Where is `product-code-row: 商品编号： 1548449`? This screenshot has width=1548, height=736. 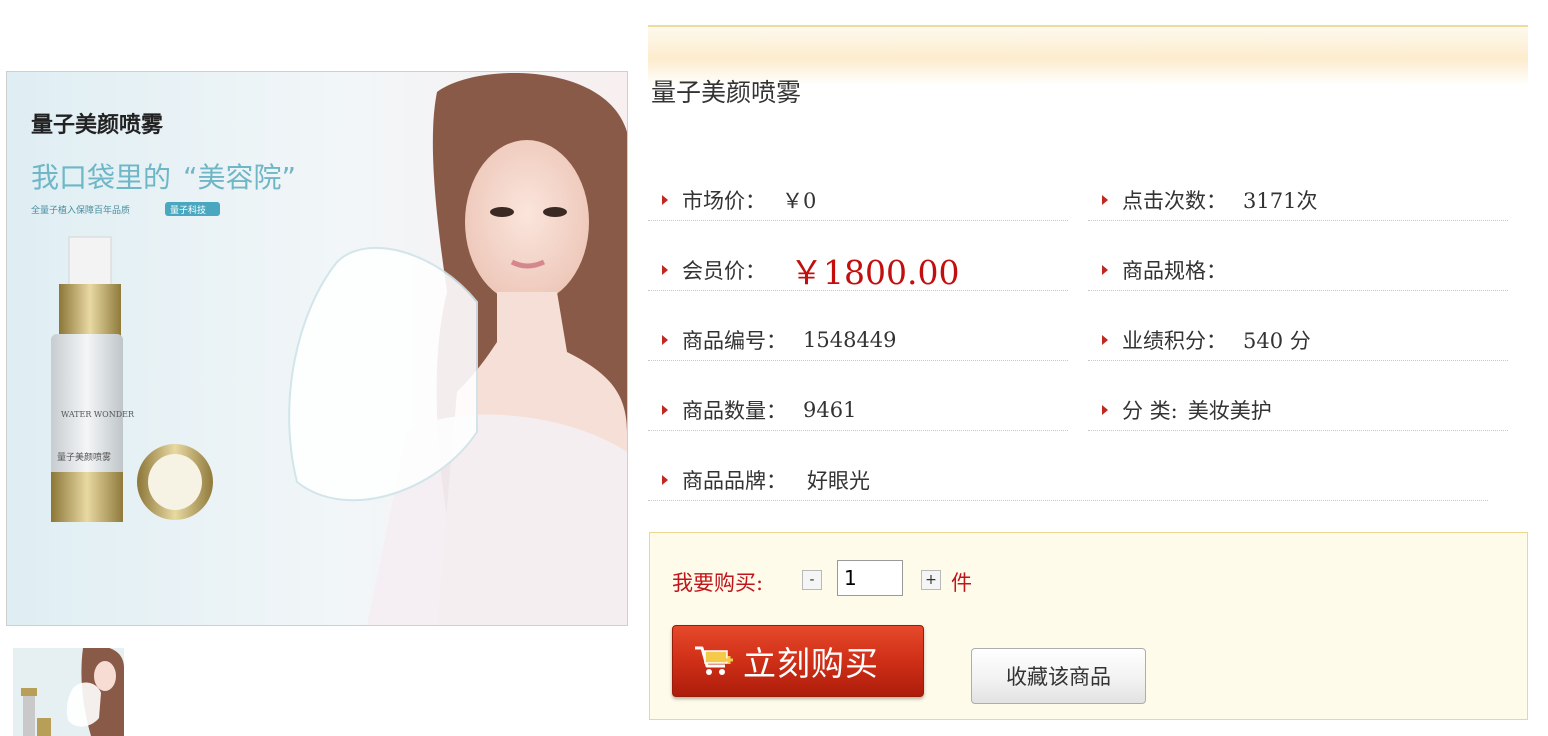 product-code-row: 商品编号： 1548449 is located at coordinates (858, 340).